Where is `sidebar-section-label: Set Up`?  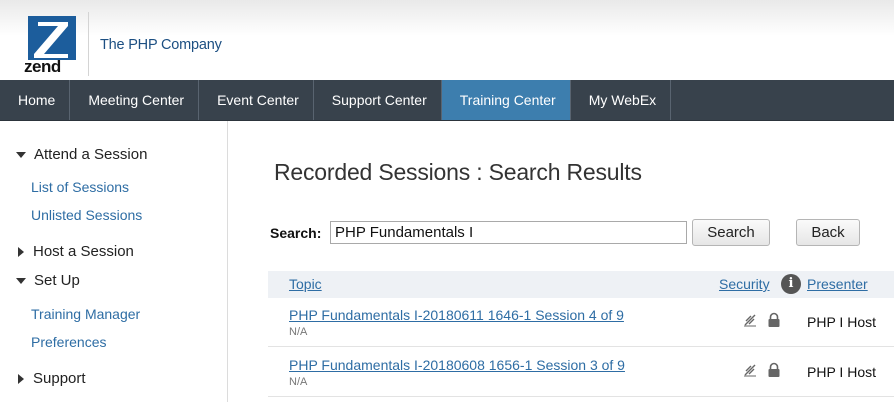 sidebar-section-label: Set Up is located at coordinates (57, 280).